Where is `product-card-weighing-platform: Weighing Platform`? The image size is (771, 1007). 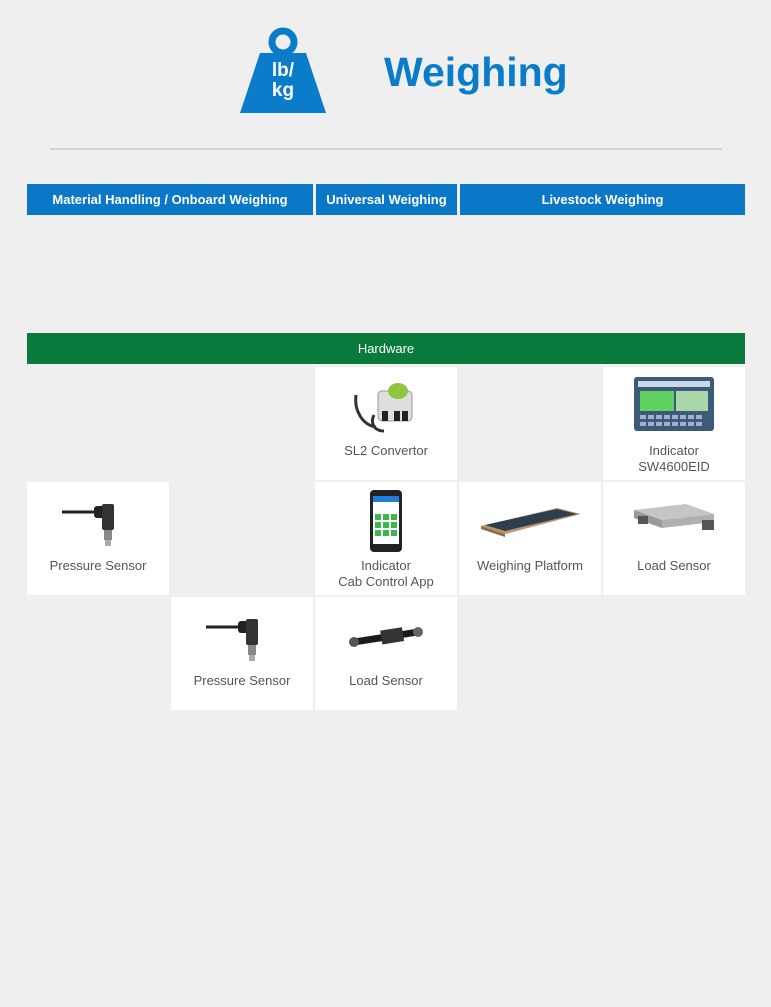
product-card-weighing-platform: Weighing Platform is located at coordinates (530, 538).